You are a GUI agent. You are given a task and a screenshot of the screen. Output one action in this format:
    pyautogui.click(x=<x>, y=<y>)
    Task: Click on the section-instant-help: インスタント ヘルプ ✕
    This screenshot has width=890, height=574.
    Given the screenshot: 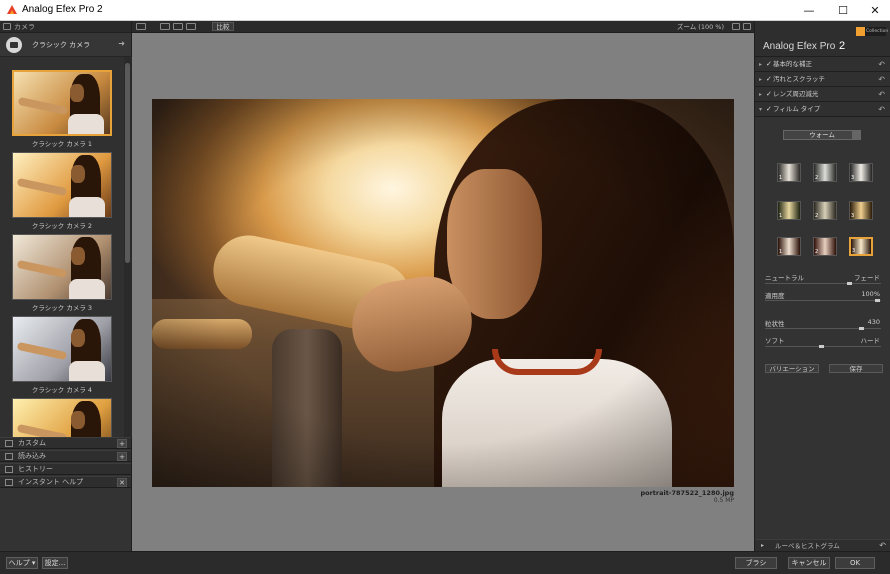 What is the action you would take?
    pyautogui.click(x=65, y=482)
    